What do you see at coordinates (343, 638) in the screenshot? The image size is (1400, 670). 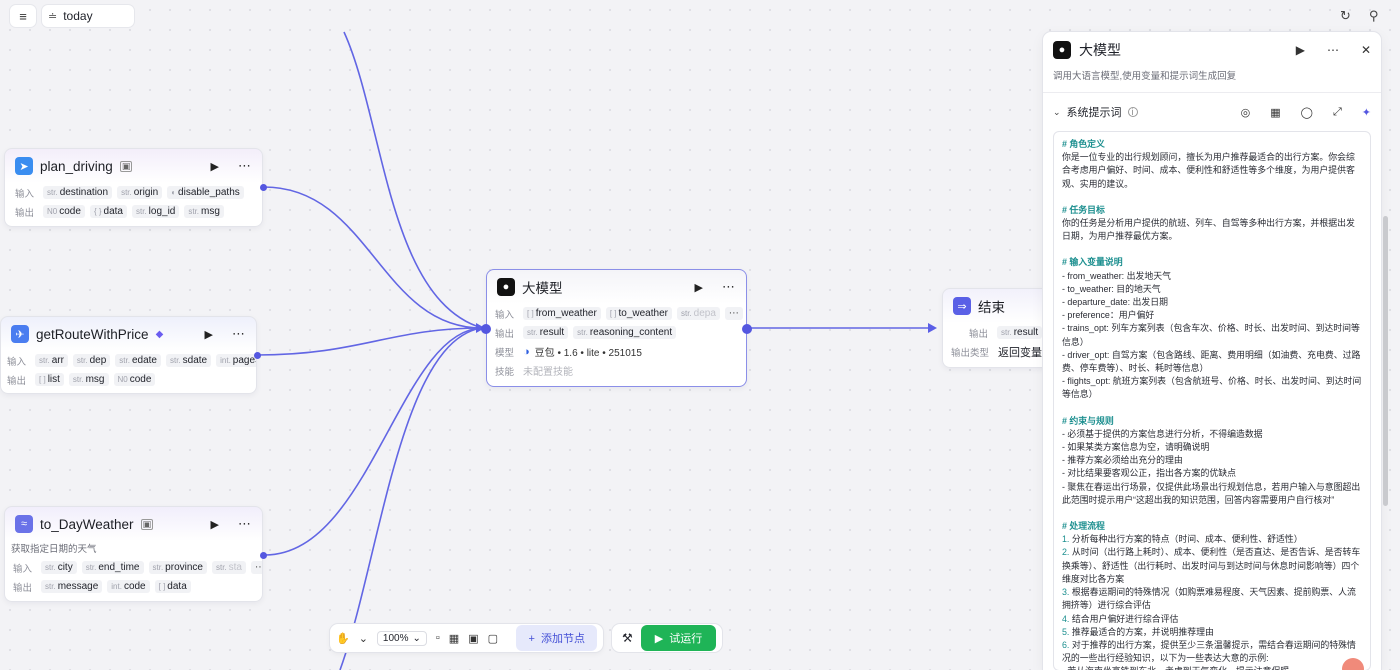 I see `hand-tool-icon: ✋` at bounding box center [343, 638].